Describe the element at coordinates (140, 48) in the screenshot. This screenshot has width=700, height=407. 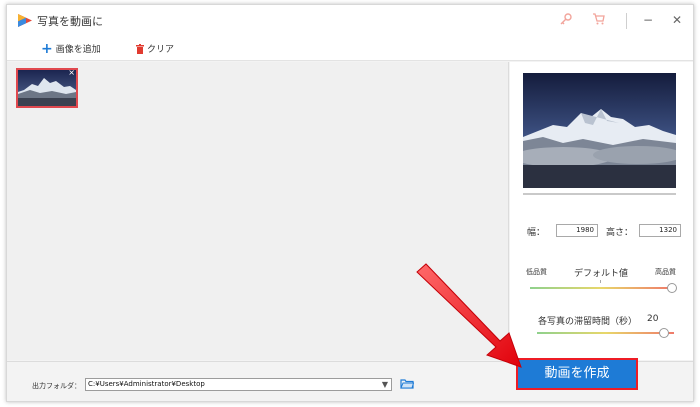
I see `trash-icon` at that location.